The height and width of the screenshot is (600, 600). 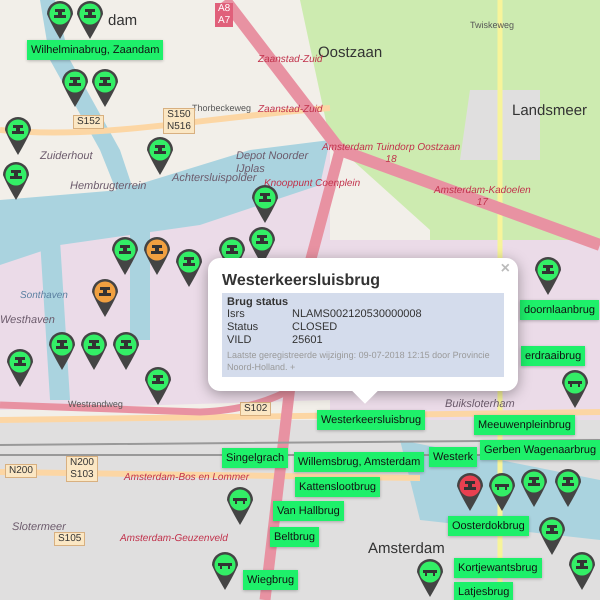 What do you see at coordinates (482, 196) in the screenshot?
I see `map-label: Amsterdam-Kadoelen 17` at bounding box center [482, 196].